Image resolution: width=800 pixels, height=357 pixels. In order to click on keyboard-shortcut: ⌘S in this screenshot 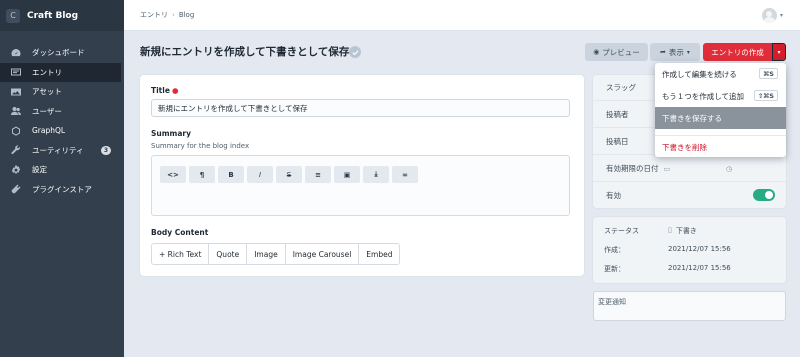, I will do `click(768, 73)`.